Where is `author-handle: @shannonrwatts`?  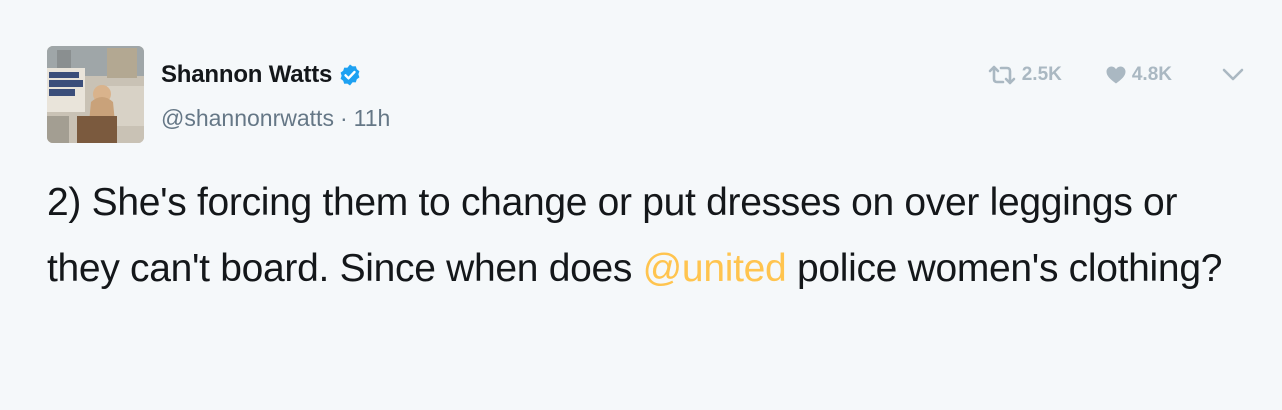
author-handle: @shannonrwatts is located at coordinates (247, 118).